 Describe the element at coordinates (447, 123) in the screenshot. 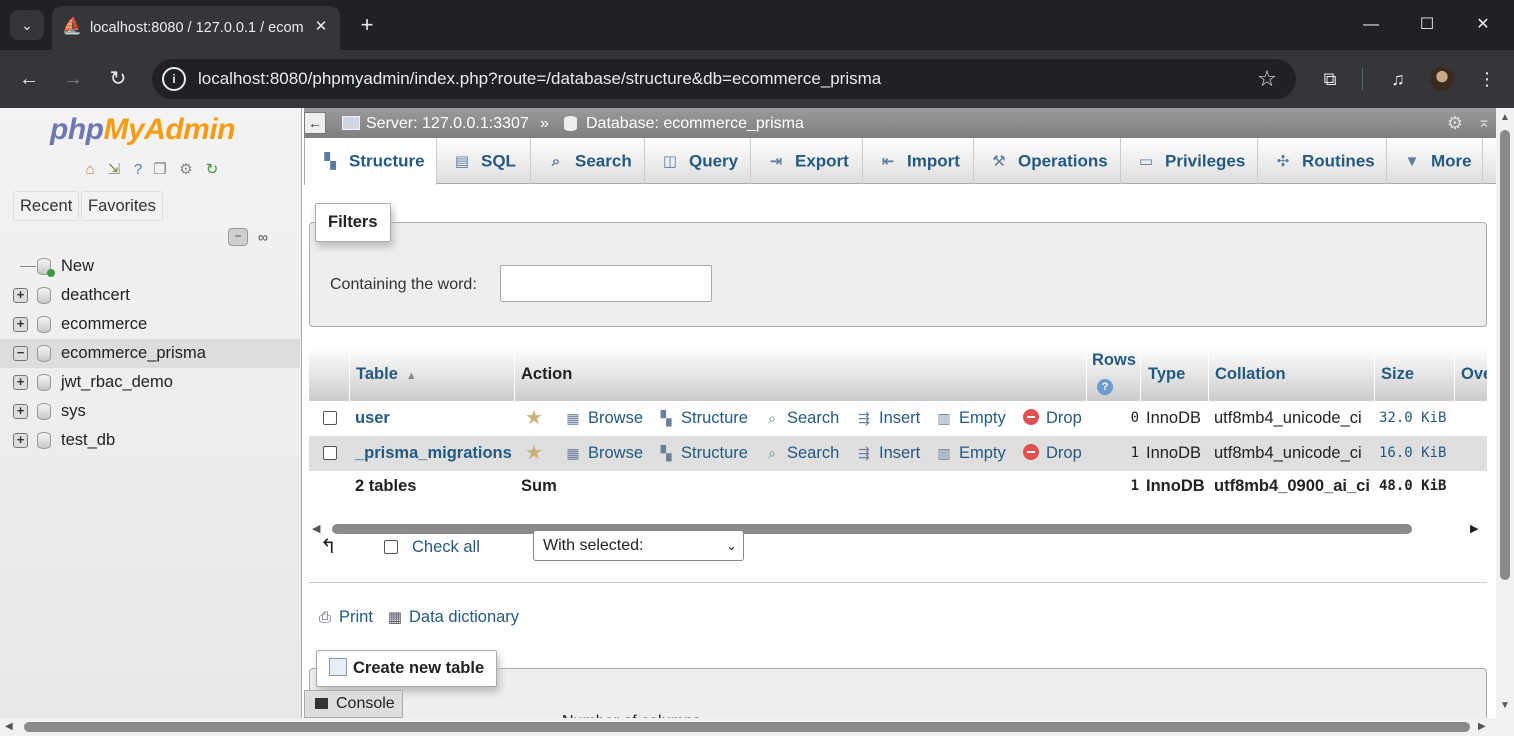

I see `breadcrumb-server: Server: 127.0.0.1:3307` at that location.